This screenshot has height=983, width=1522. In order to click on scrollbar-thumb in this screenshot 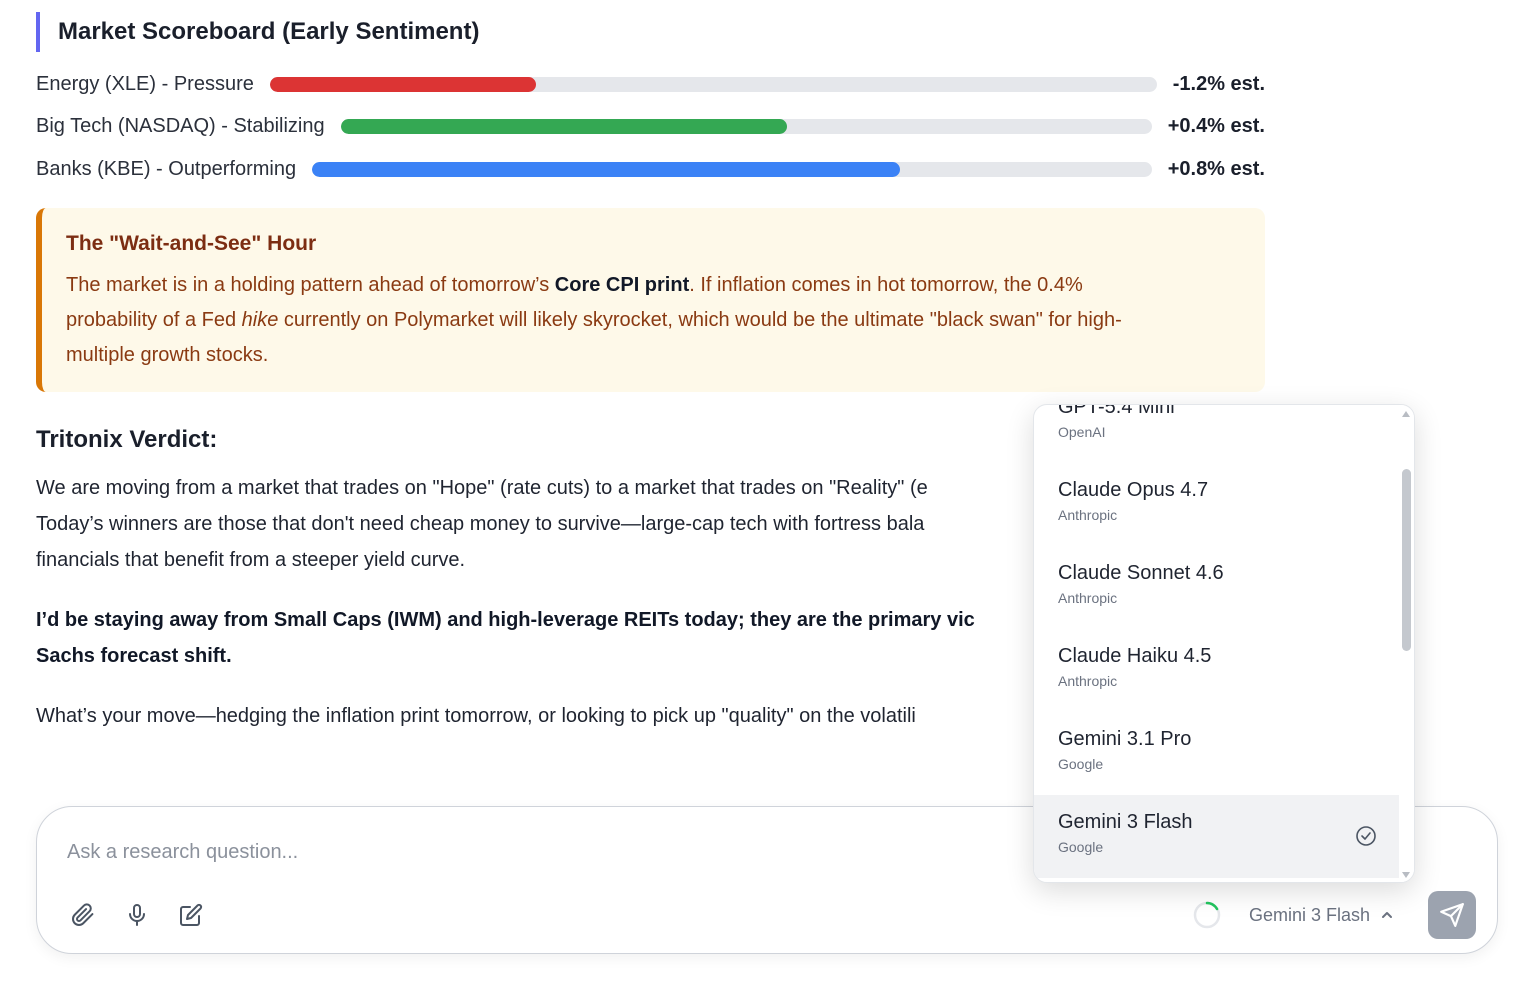, I will do `click(1406, 560)`.